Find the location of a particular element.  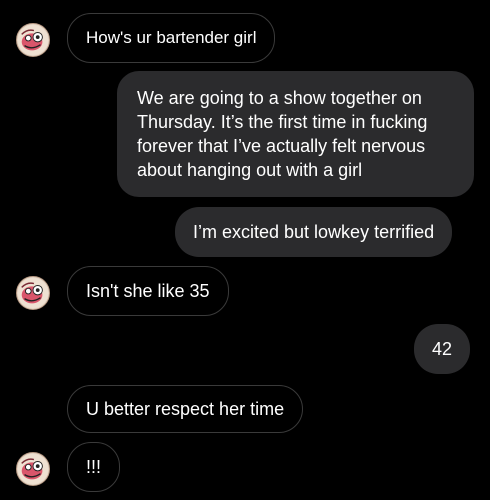

message-text: I’m excited but lowkey terrified is located at coordinates (314, 232).